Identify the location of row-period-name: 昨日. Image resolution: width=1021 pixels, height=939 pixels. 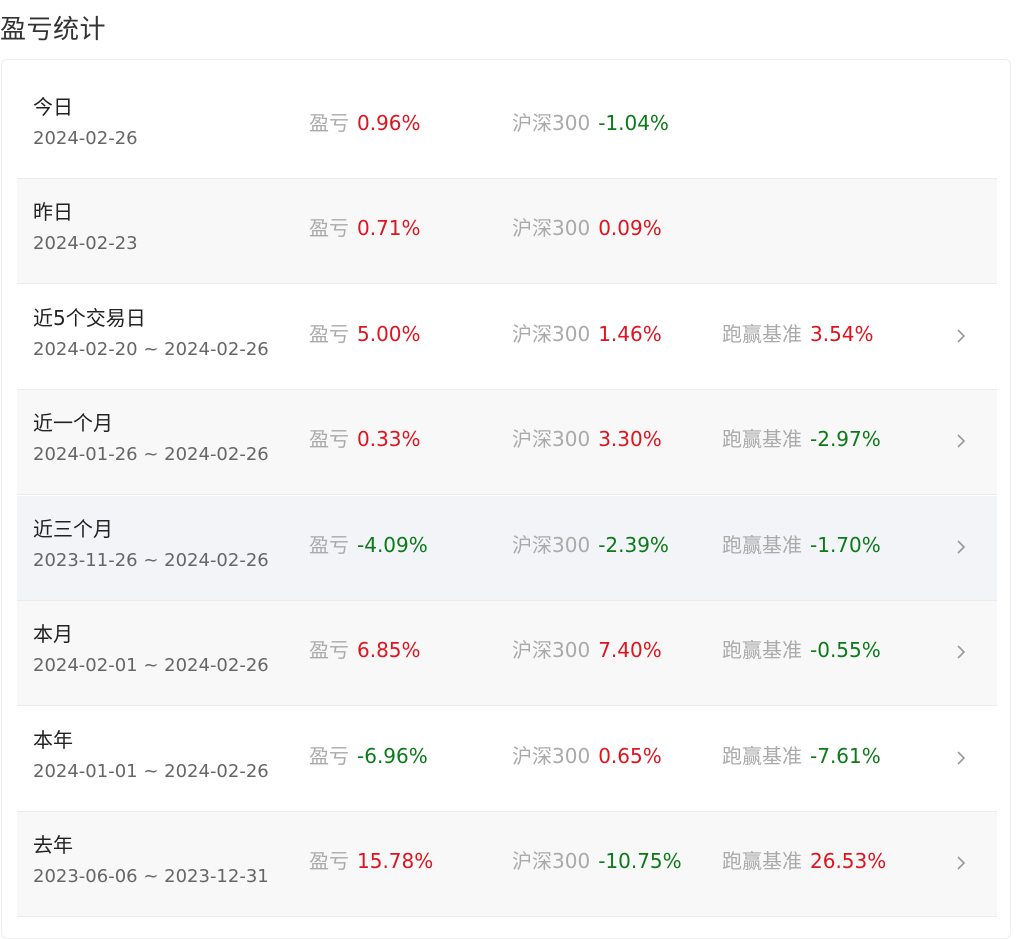
(53, 212).